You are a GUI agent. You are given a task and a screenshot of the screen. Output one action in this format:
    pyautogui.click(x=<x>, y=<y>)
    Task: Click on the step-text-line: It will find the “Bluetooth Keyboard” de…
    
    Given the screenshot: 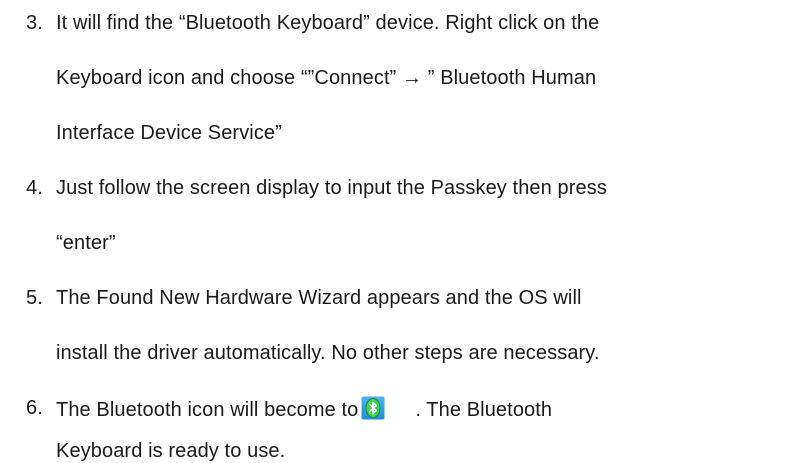 What is the action you would take?
    pyautogui.click(x=328, y=23)
    